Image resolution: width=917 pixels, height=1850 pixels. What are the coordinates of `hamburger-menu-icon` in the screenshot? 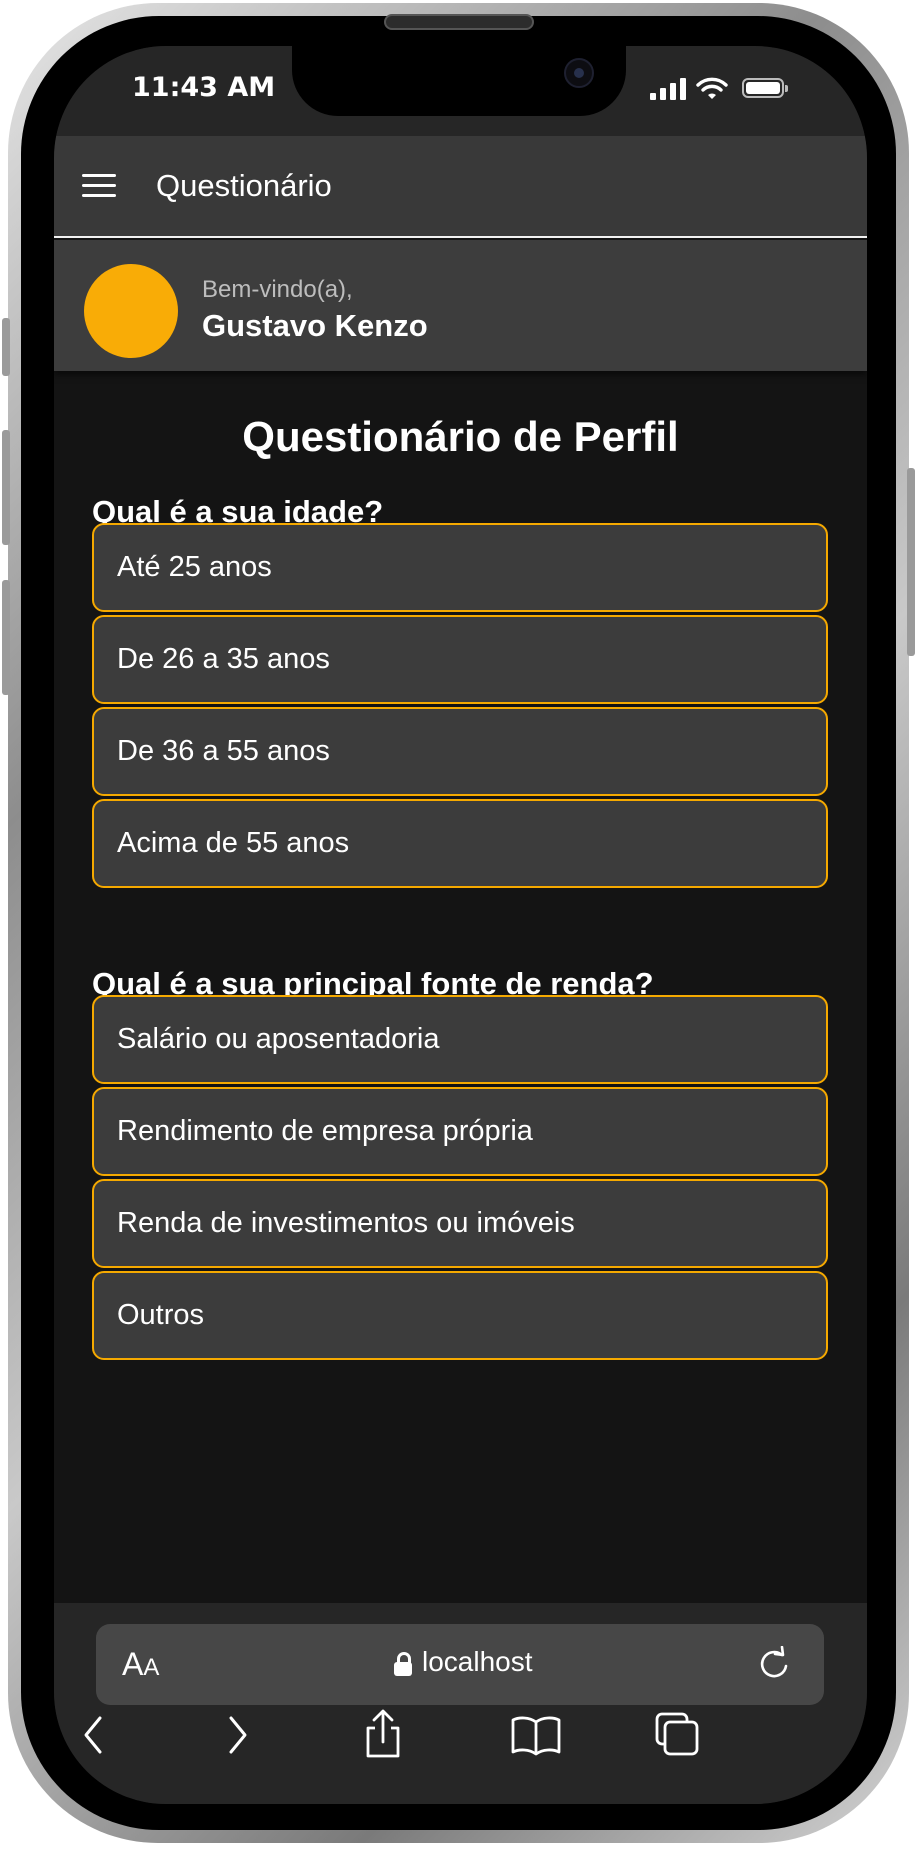 It's located at (100, 187).